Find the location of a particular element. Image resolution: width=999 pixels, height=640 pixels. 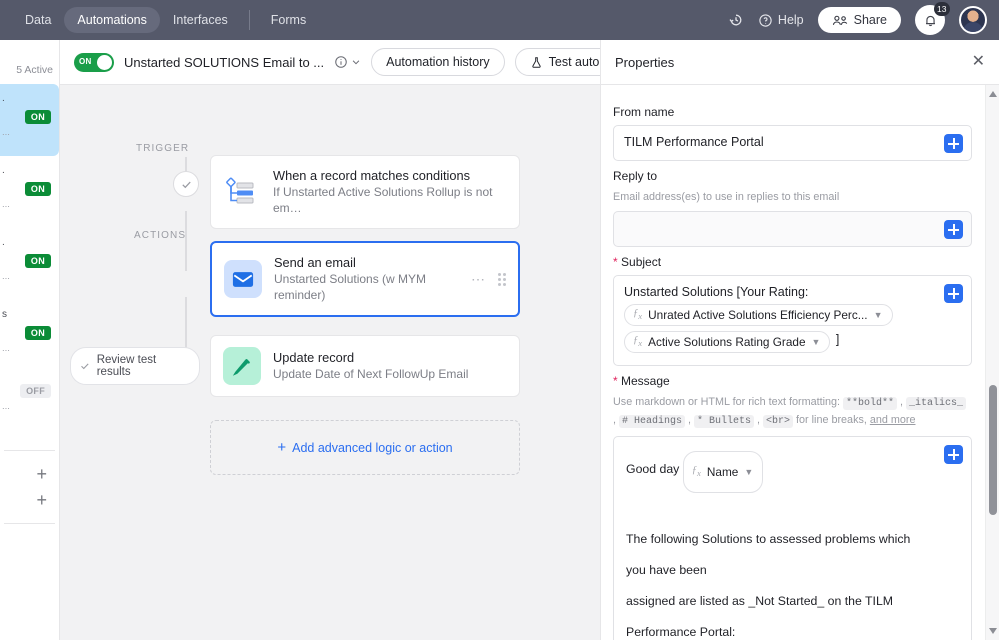

nav-tab-forms: Forms is located at coordinates (288, 20).